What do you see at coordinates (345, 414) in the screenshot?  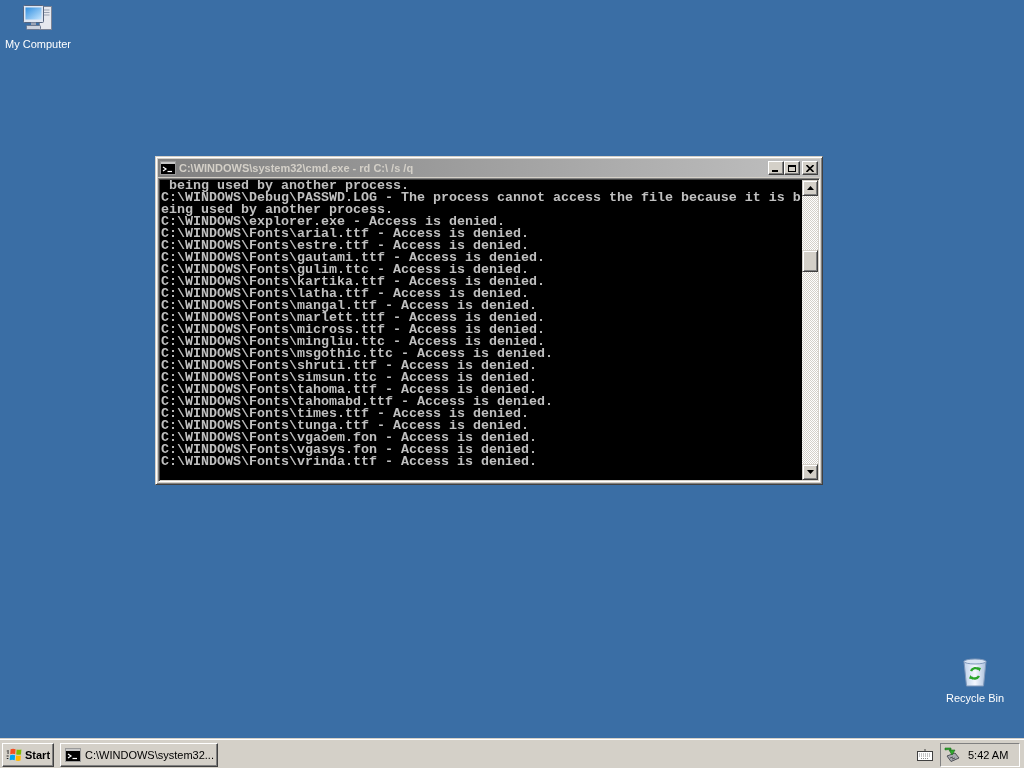 I see `console-line: C:\WINDOWS\Fonts\times.ttf - Access is denied.` at bounding box center [345, 414].